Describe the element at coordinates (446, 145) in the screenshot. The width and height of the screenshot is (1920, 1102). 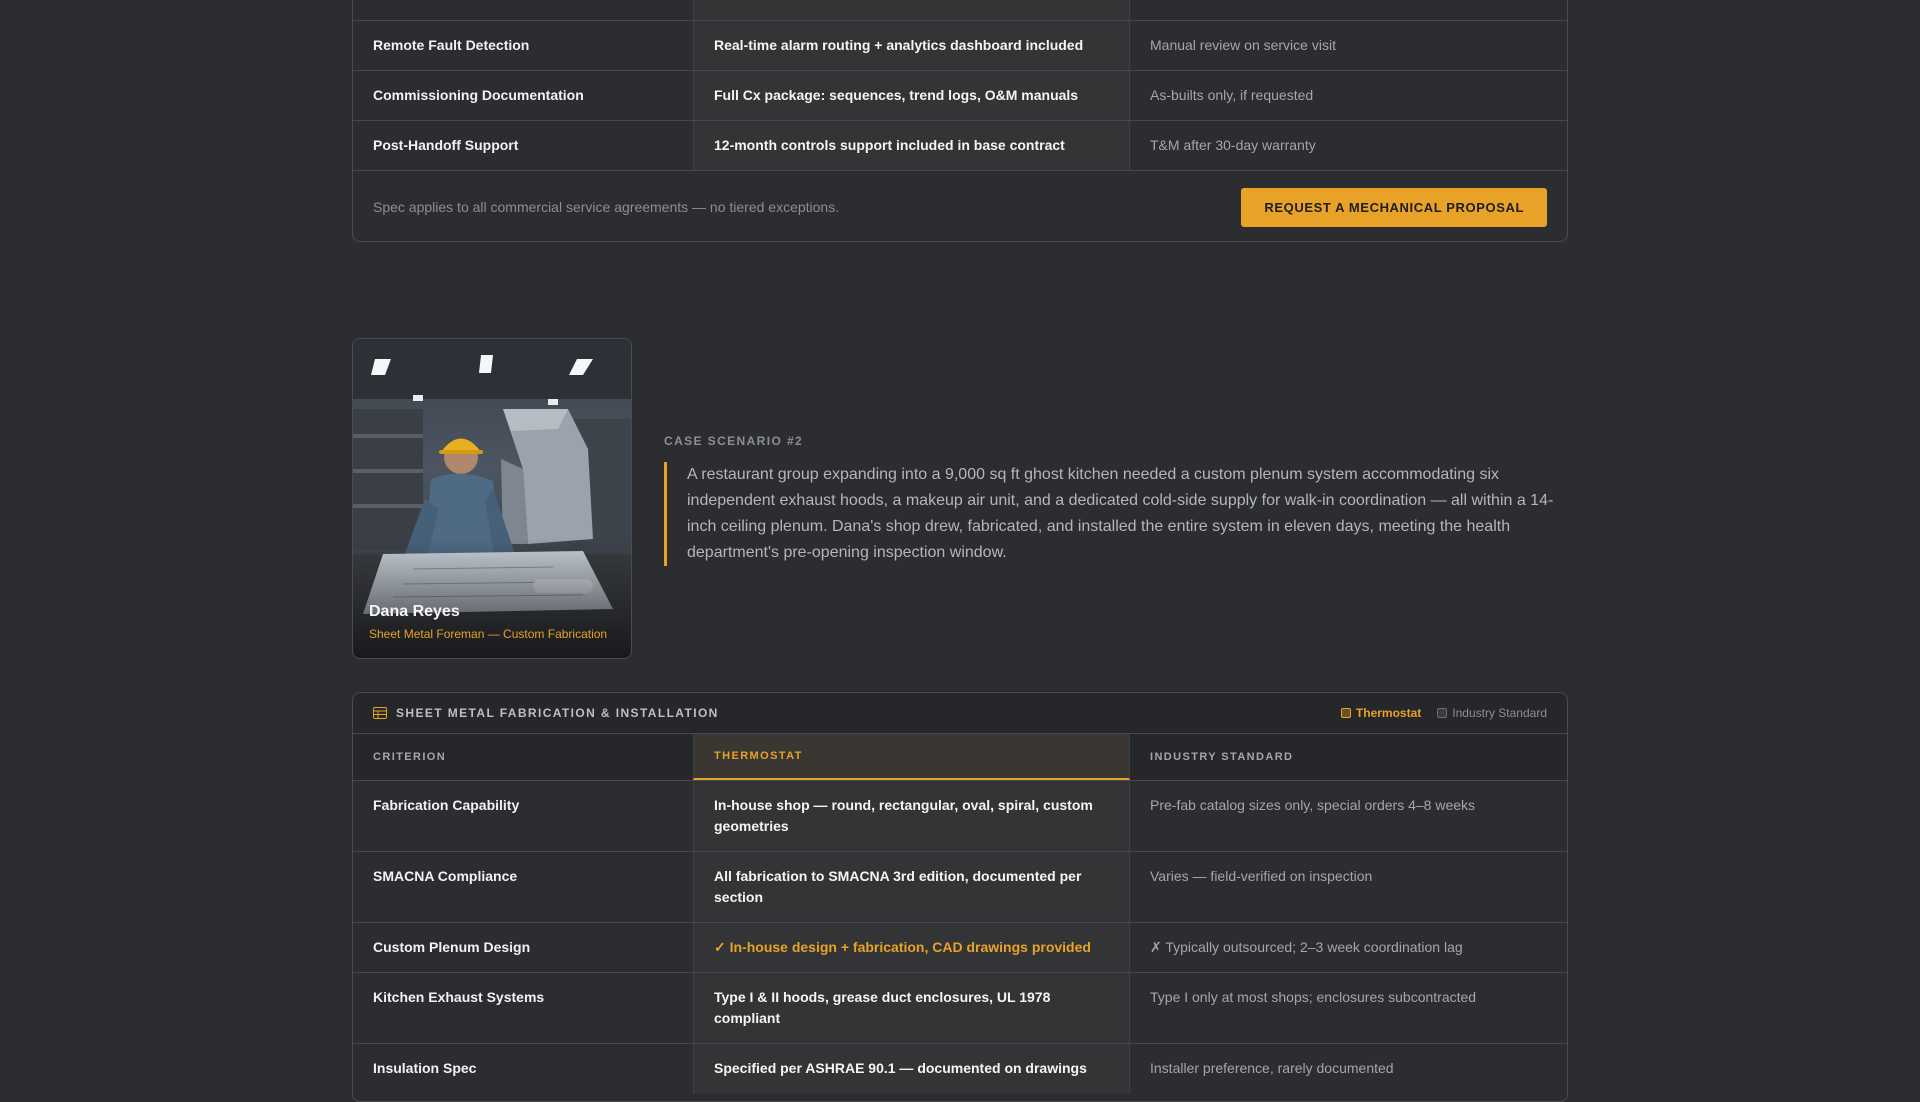
I see `criterion-cell: Post-Handoff Support` at that location.